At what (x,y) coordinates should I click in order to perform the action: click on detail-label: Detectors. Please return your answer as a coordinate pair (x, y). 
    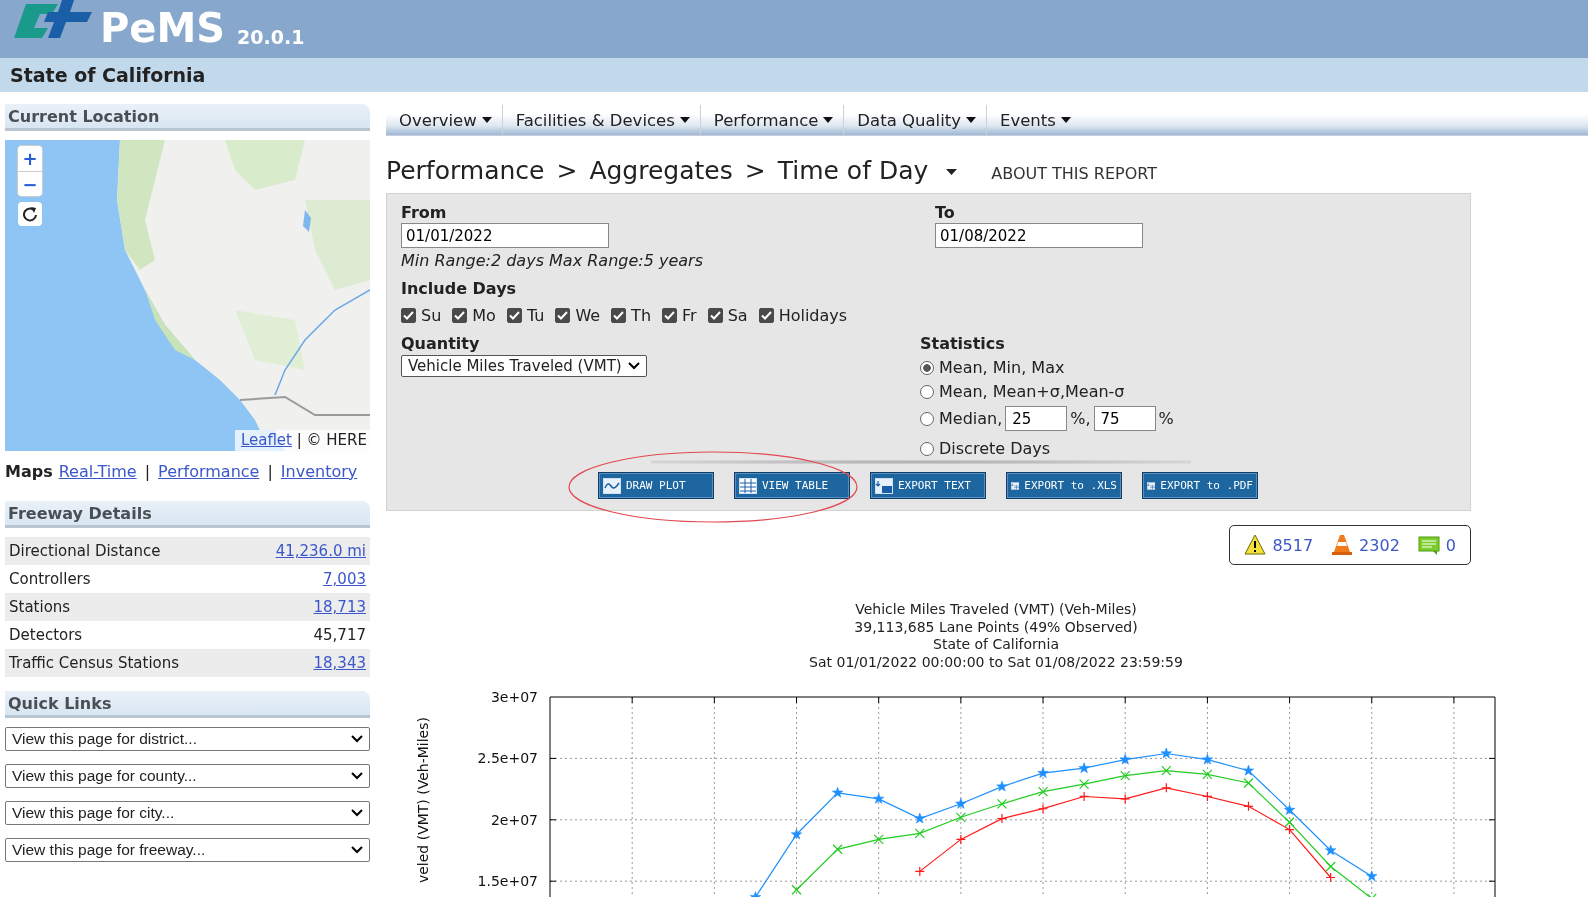
    Looking at the image, I should click on (46, 635).